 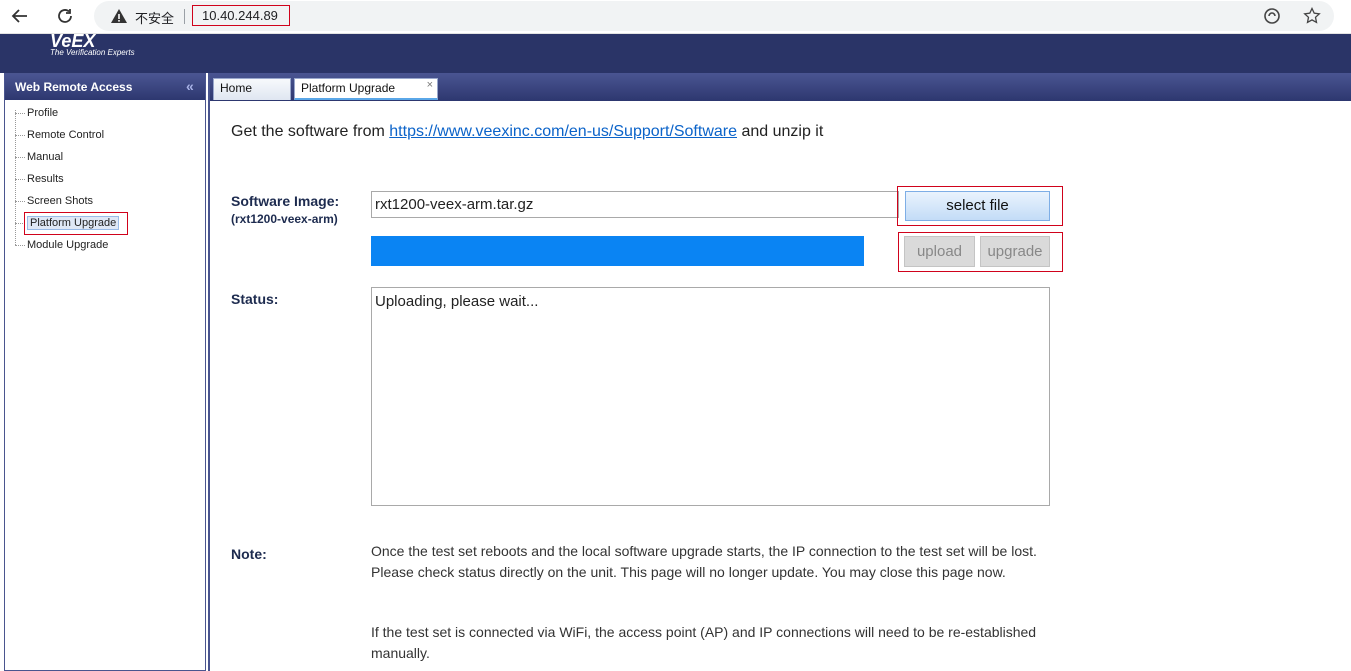 I want to click on upload-button: upload, so click(x=939, y=251).